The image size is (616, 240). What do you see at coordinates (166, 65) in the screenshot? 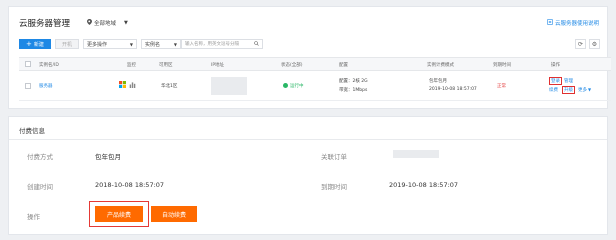
I see `column-header: 可用区` at bounding box center [166, 65].